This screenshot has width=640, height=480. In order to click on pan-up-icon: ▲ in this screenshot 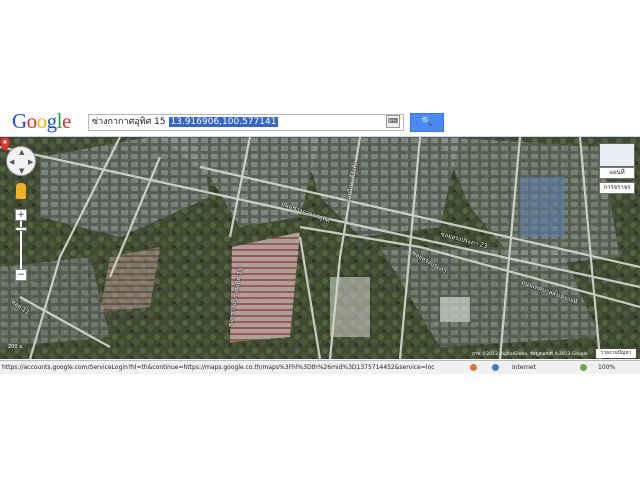, I will do `click(21, 152)`.